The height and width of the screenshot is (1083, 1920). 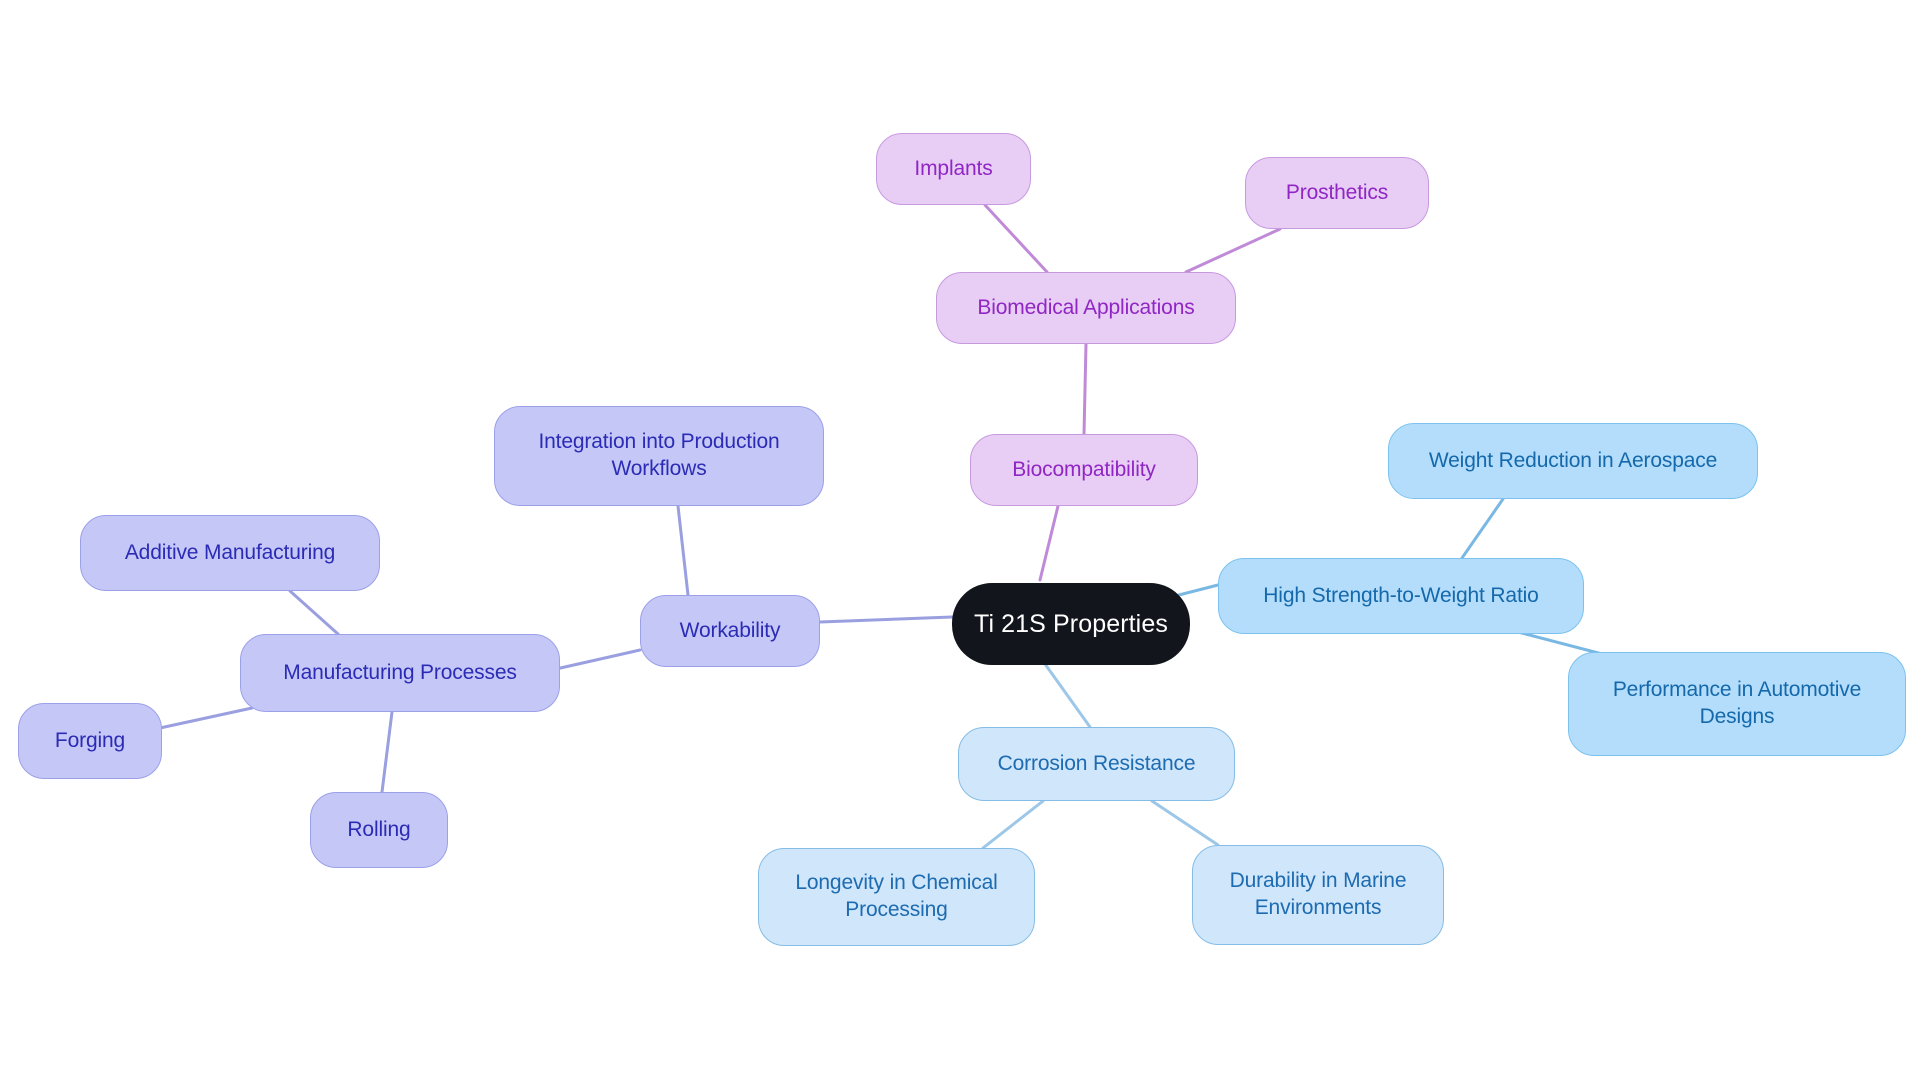 What do you see at coordinates (314, 612) in the screenshot?
I see `edge-manufacturing-processes-to-additive-manufacturing` at bounding box center [314, 612].